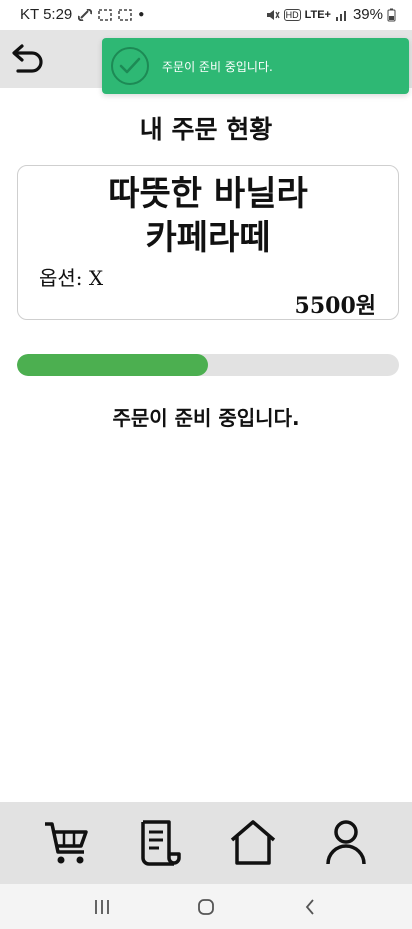 The height and width of the screenshot is (929, 412). I want to click on progress-fill, so click(112, 365).